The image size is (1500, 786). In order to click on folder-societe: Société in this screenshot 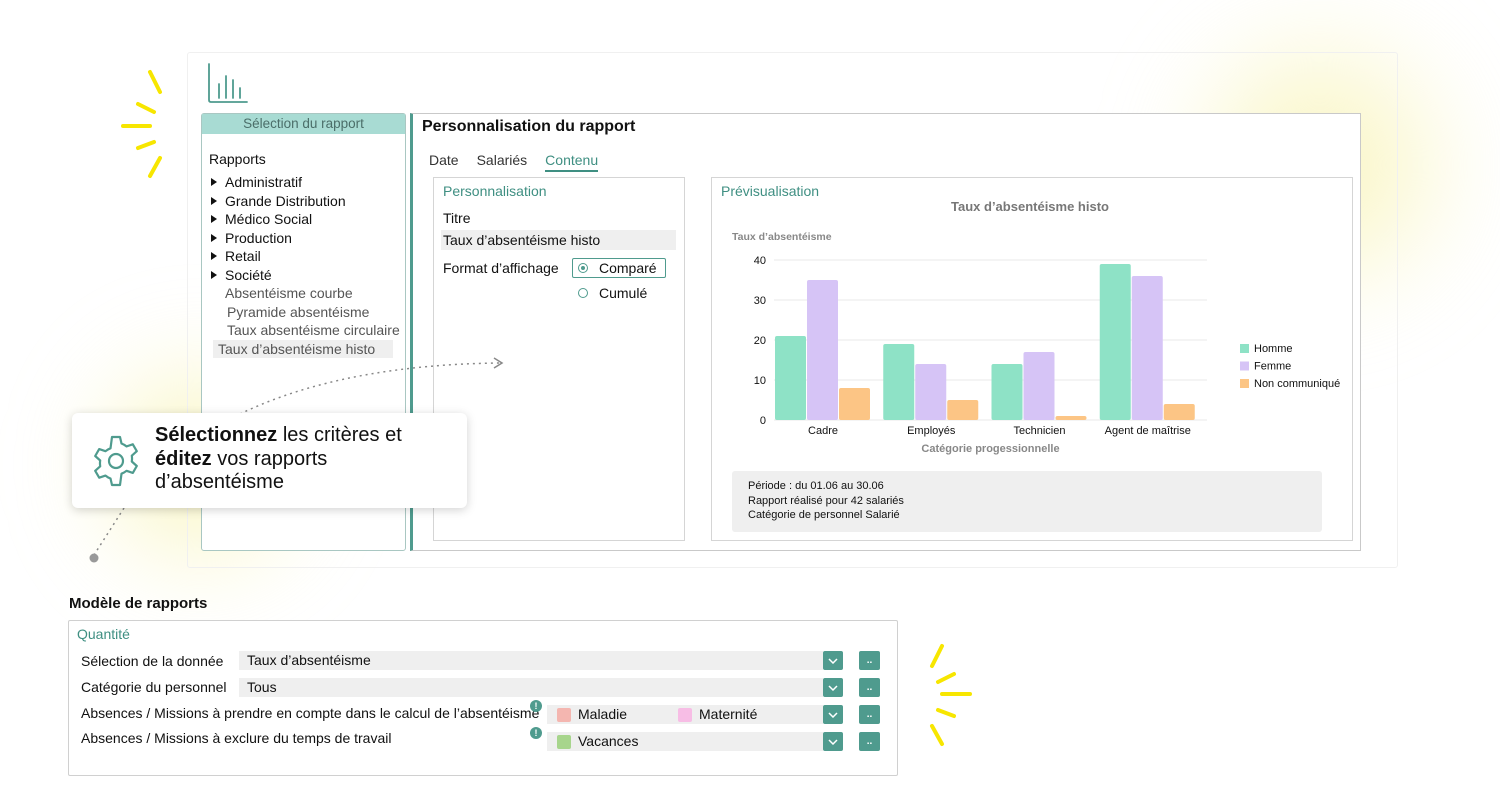, I will do `click(306, 275)`.